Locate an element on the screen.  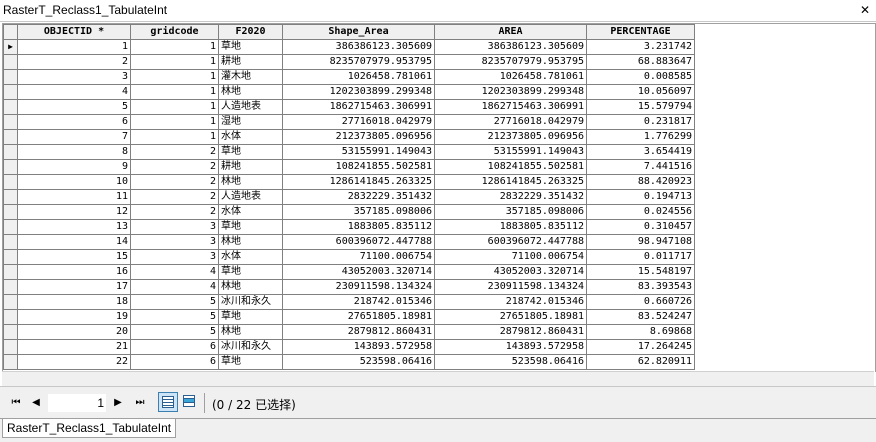
cell-objectid: 20 is located at coordinates (74, 332).